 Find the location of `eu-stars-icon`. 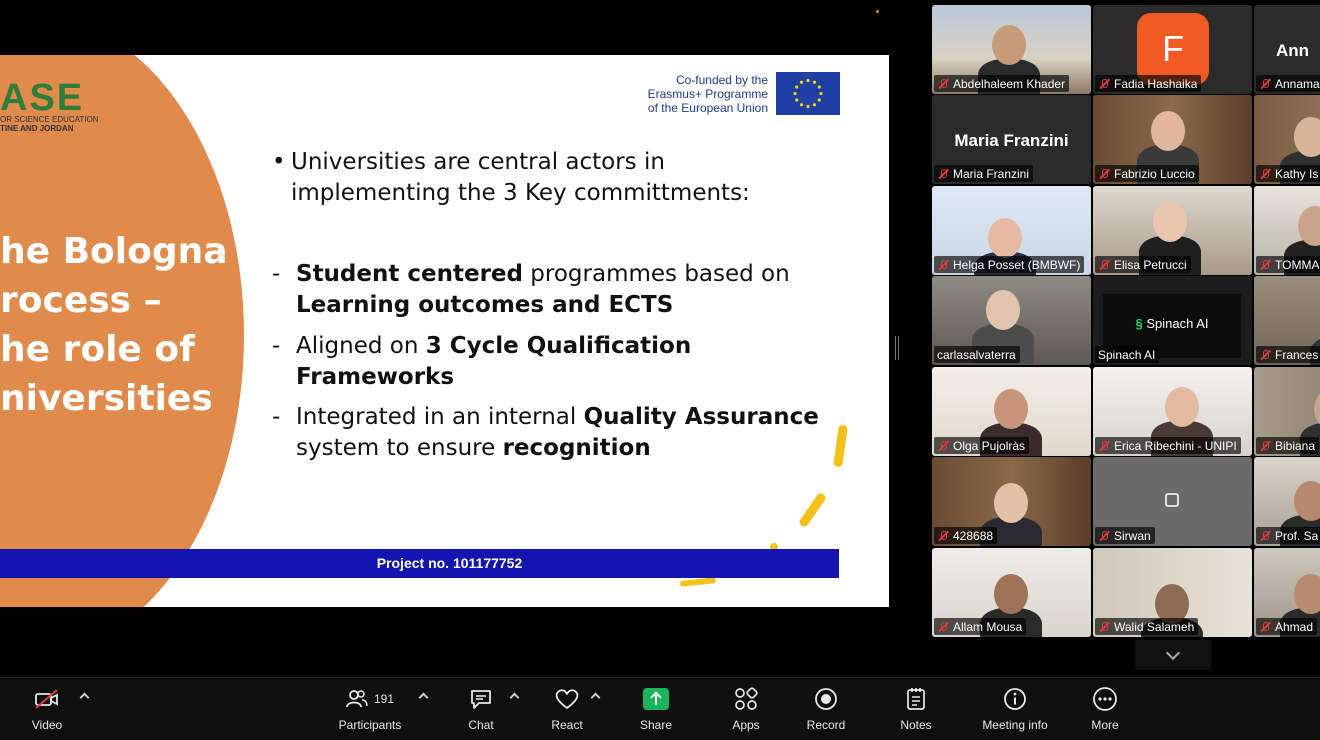

eu-stars-icon is located at coordinates (808, 93).